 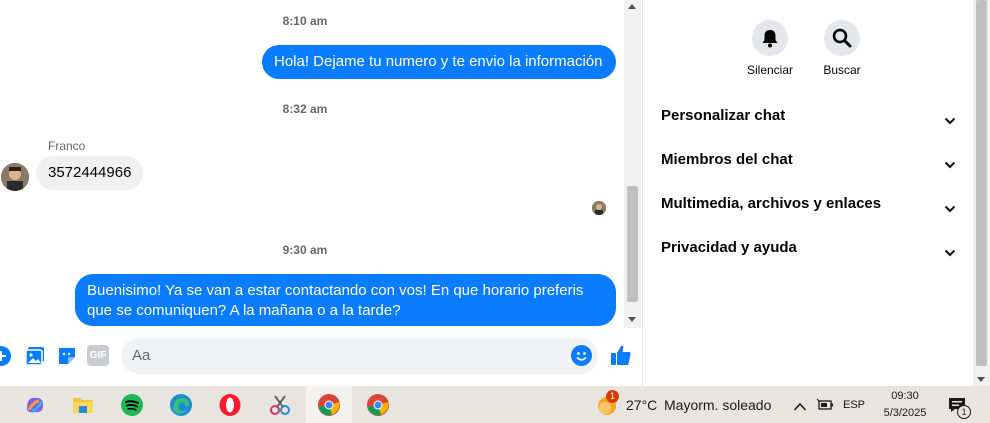 What do you see at coordinates (280, 405) in the screenshot?
I see `snipping-tool-icon` at bounding box center [280, 405].